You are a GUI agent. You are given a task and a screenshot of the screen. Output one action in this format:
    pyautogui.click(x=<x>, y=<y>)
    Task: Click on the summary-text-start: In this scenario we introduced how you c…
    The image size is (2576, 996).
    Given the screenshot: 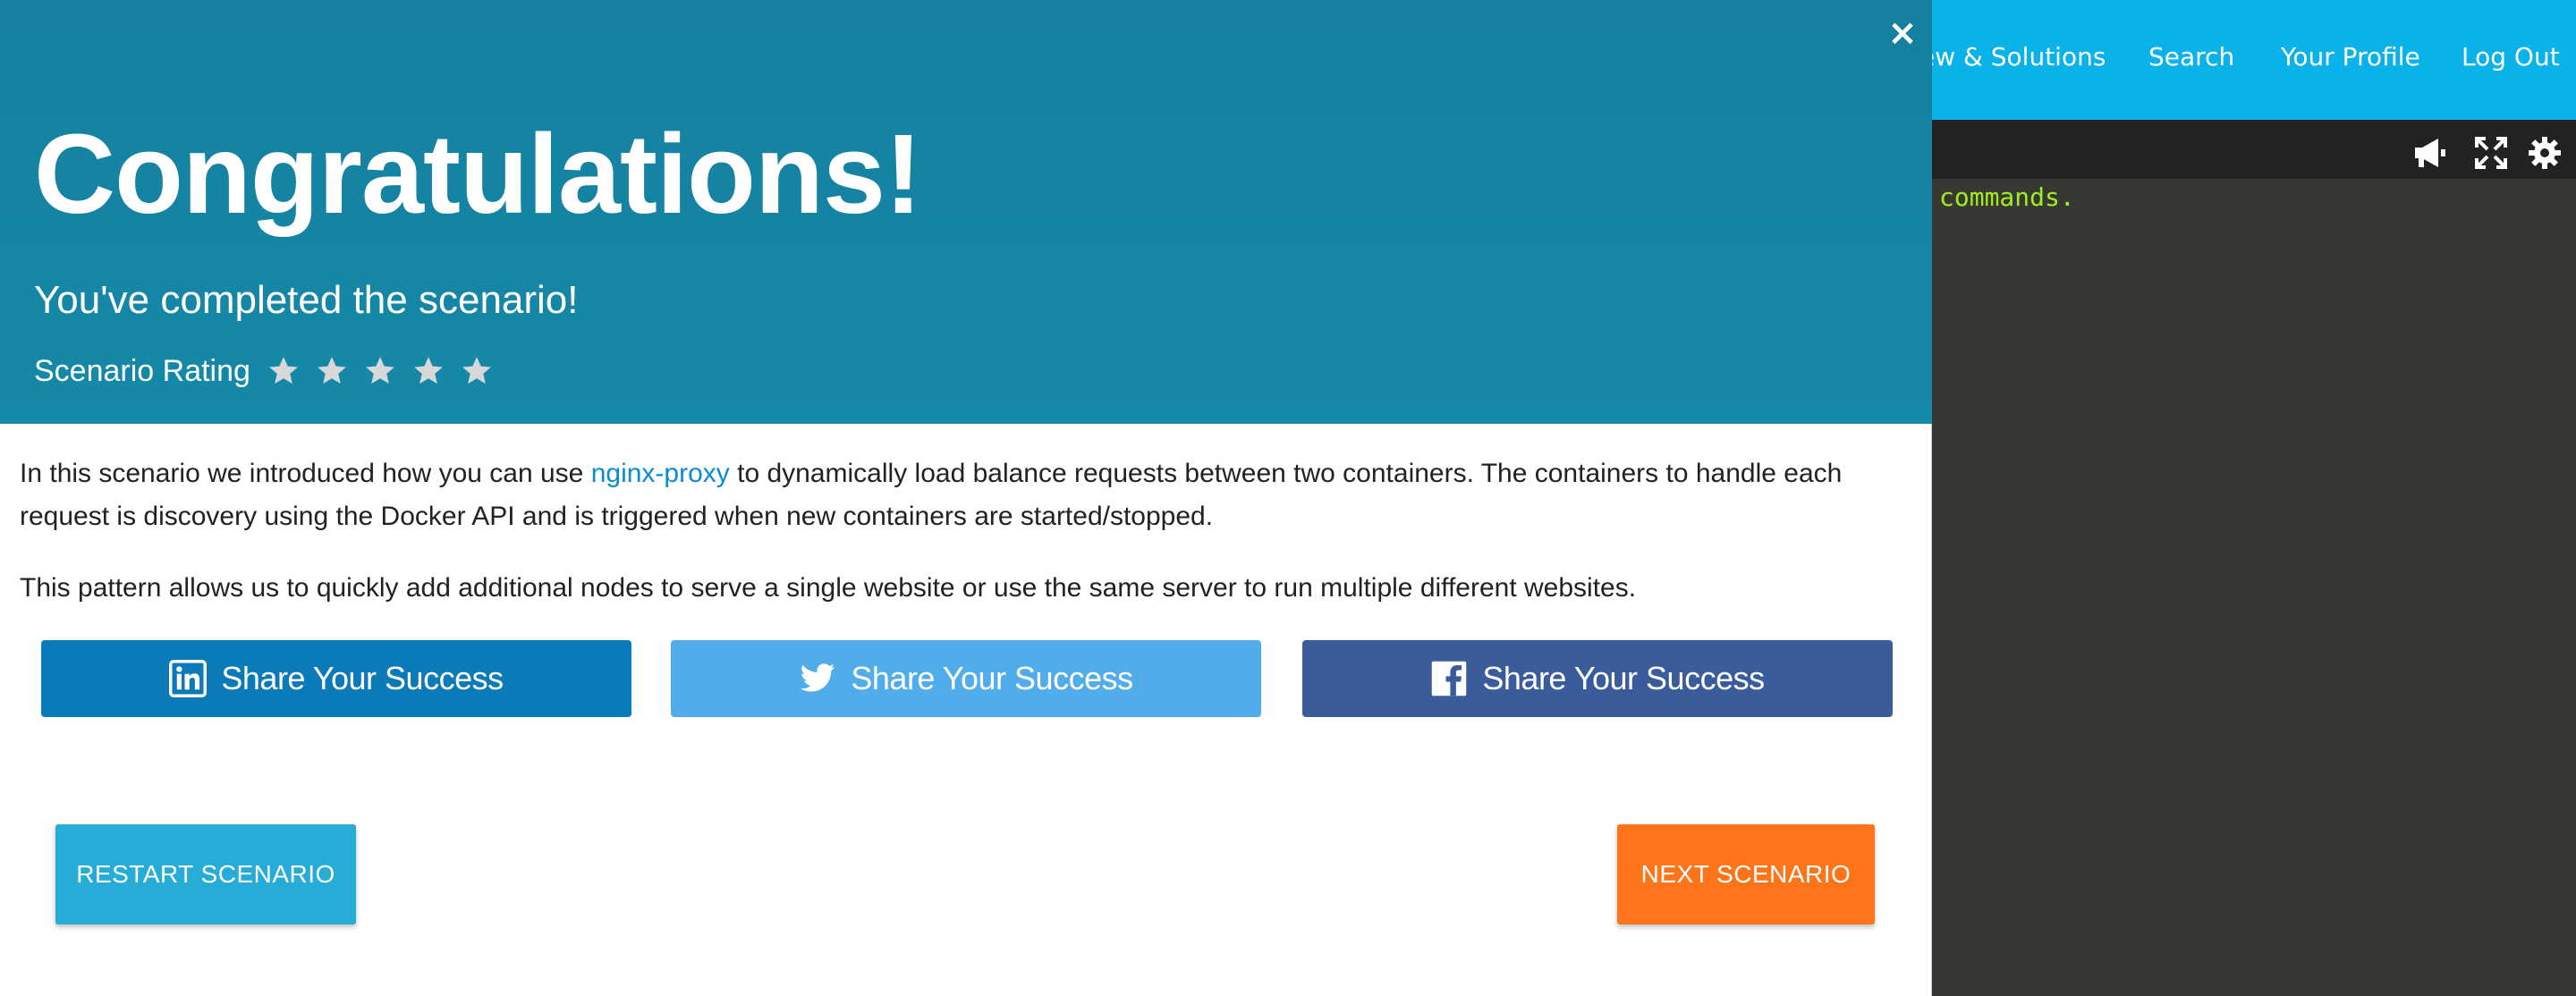 What is the action you would take?
    pyautogui.click(x=305, y=473)
    